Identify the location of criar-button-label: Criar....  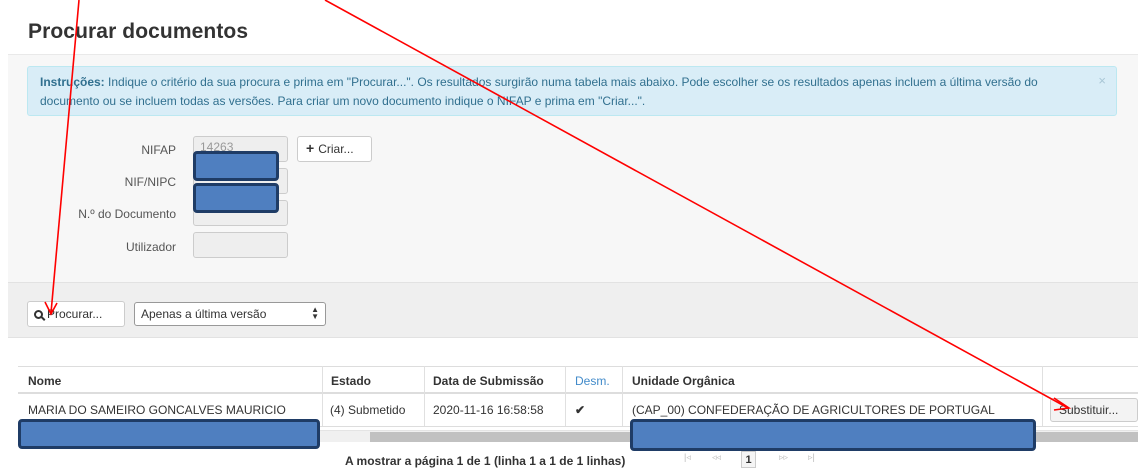
(336, 149).